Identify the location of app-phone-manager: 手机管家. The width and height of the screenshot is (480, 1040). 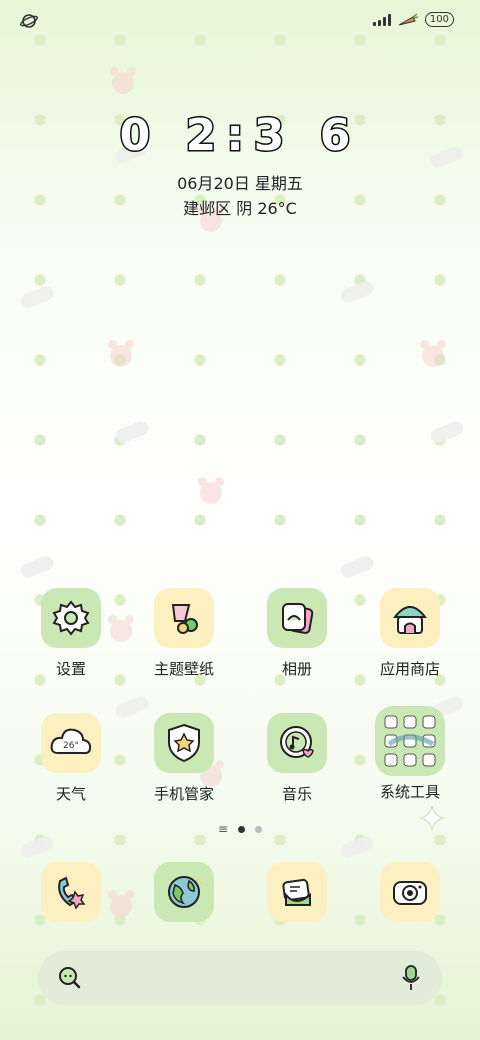
(184, 758).